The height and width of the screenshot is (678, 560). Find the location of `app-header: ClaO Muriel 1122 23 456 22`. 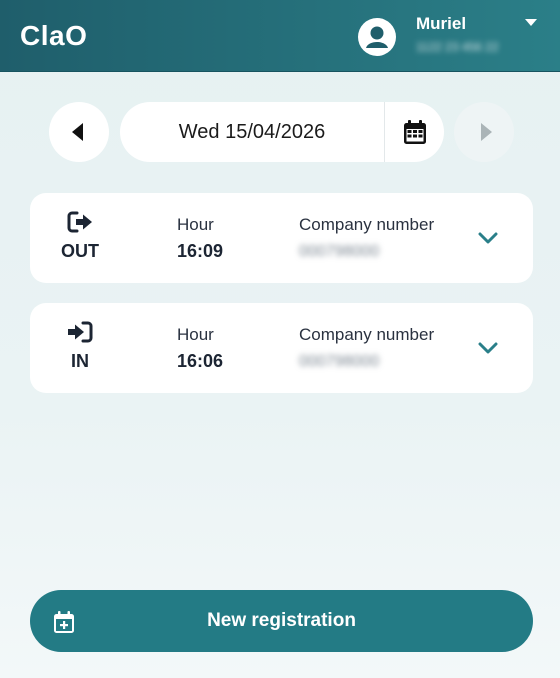

app-header: ClaO Muriel 1122 23 456 22 is located at coordinates (280, 36).